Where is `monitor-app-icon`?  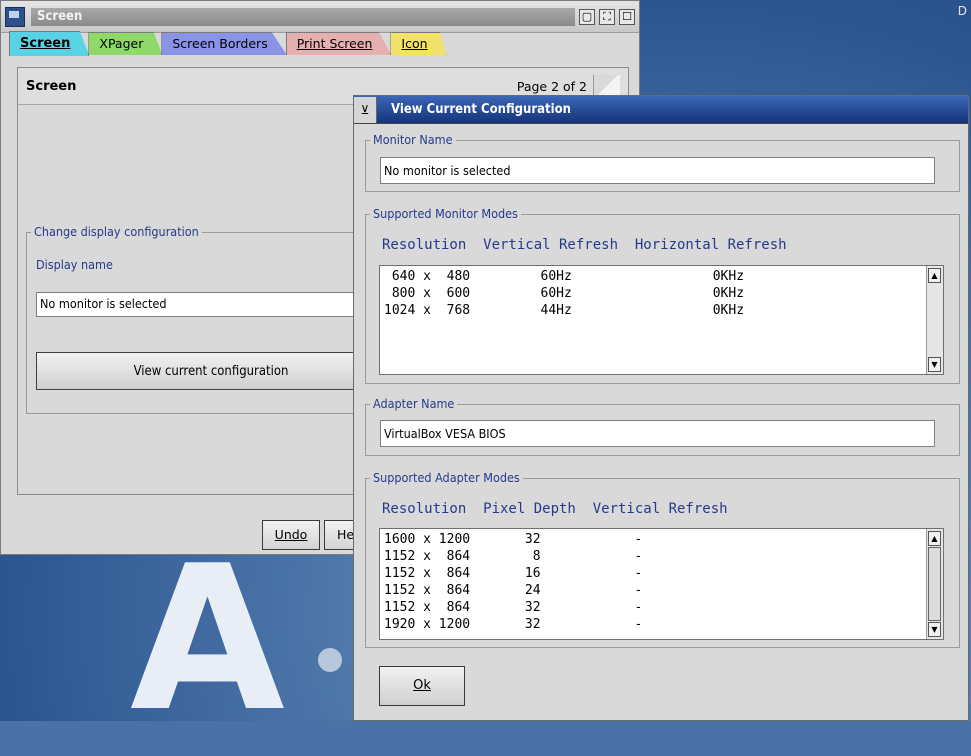 monitor-app-icon is located at coordinates (15, 16).